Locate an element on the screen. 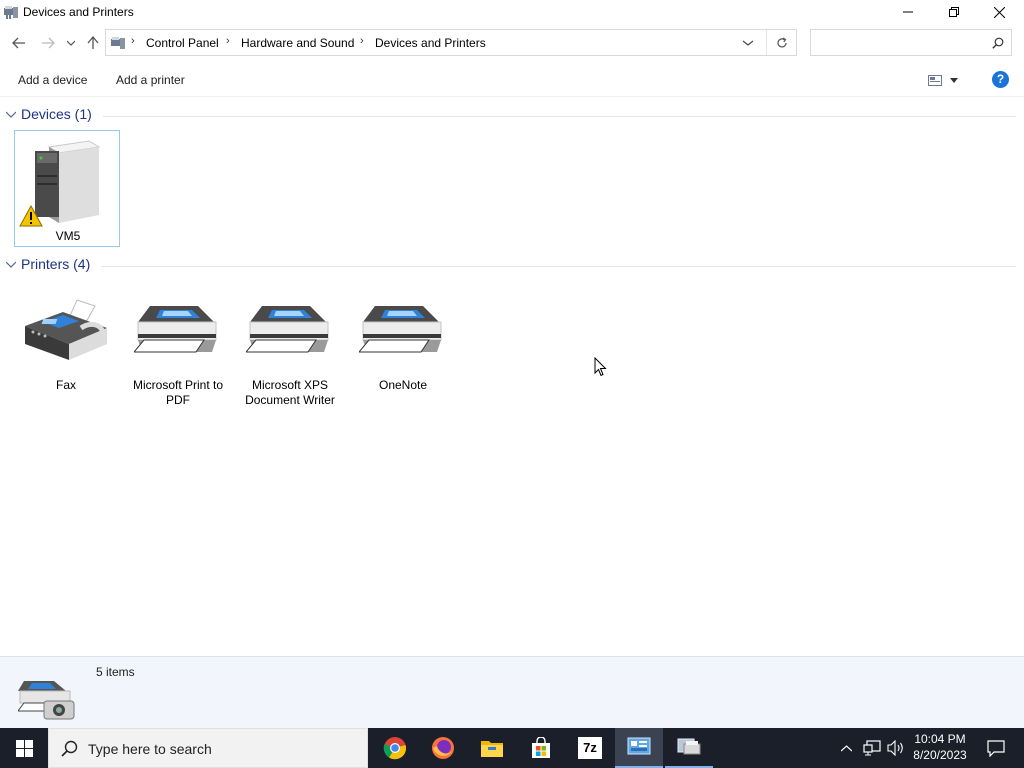  taskbar-firefox is located at coordinates (443, 748).